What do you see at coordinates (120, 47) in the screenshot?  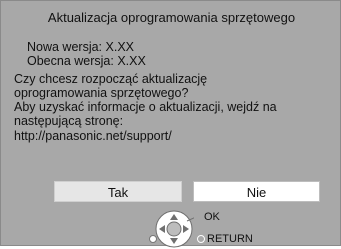 I see `new-version-value: X.XX` at bounding box center [120, 47].